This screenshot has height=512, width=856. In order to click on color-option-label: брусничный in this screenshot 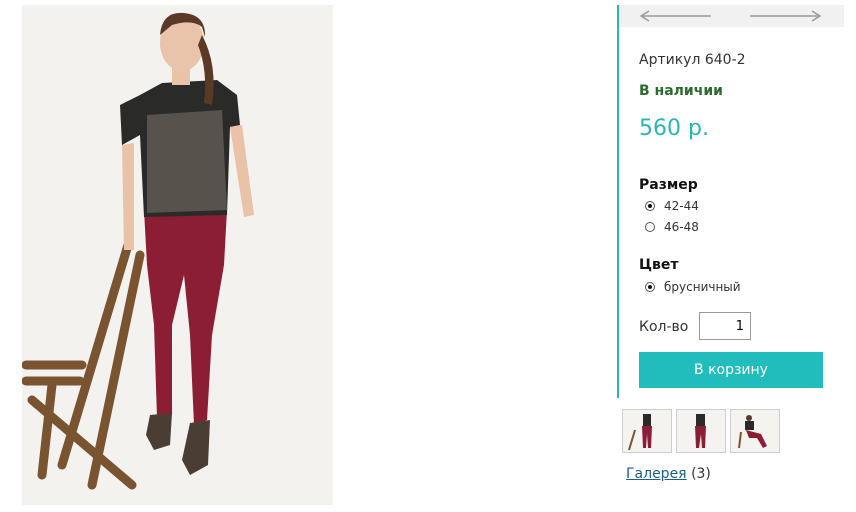, I will do `click(702, 287)`.